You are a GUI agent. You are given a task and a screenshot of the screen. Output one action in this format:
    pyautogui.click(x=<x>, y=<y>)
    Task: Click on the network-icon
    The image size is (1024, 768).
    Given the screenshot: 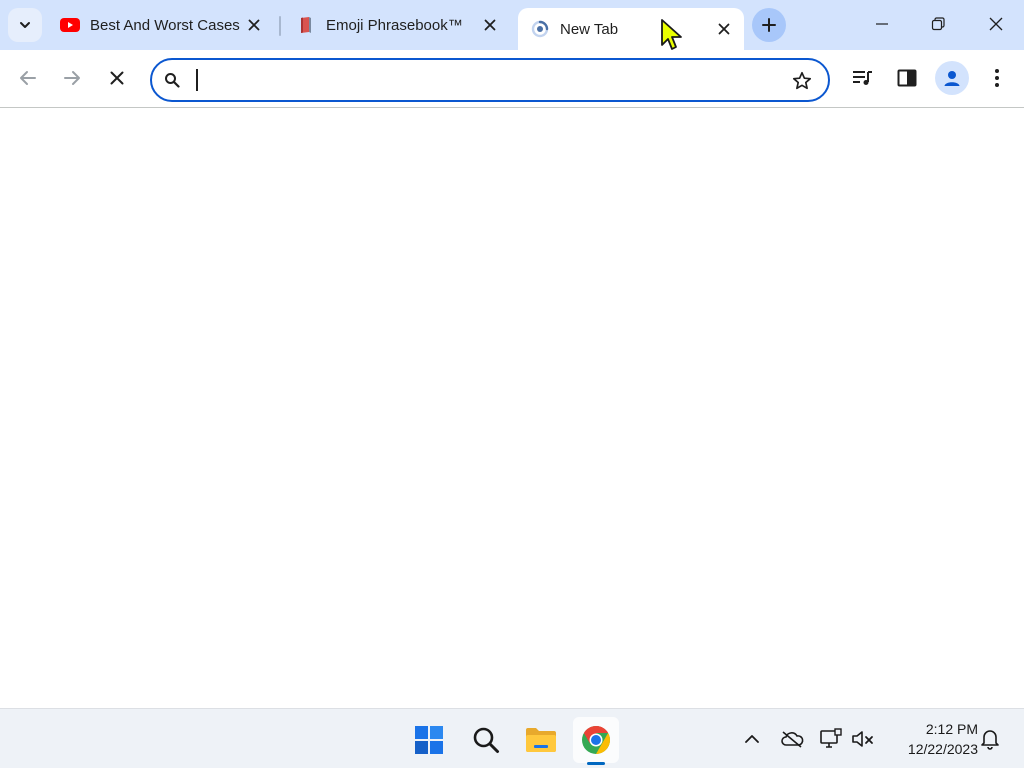 What is the action you would take?
    pyautogui.click(x=831, y=738)
    